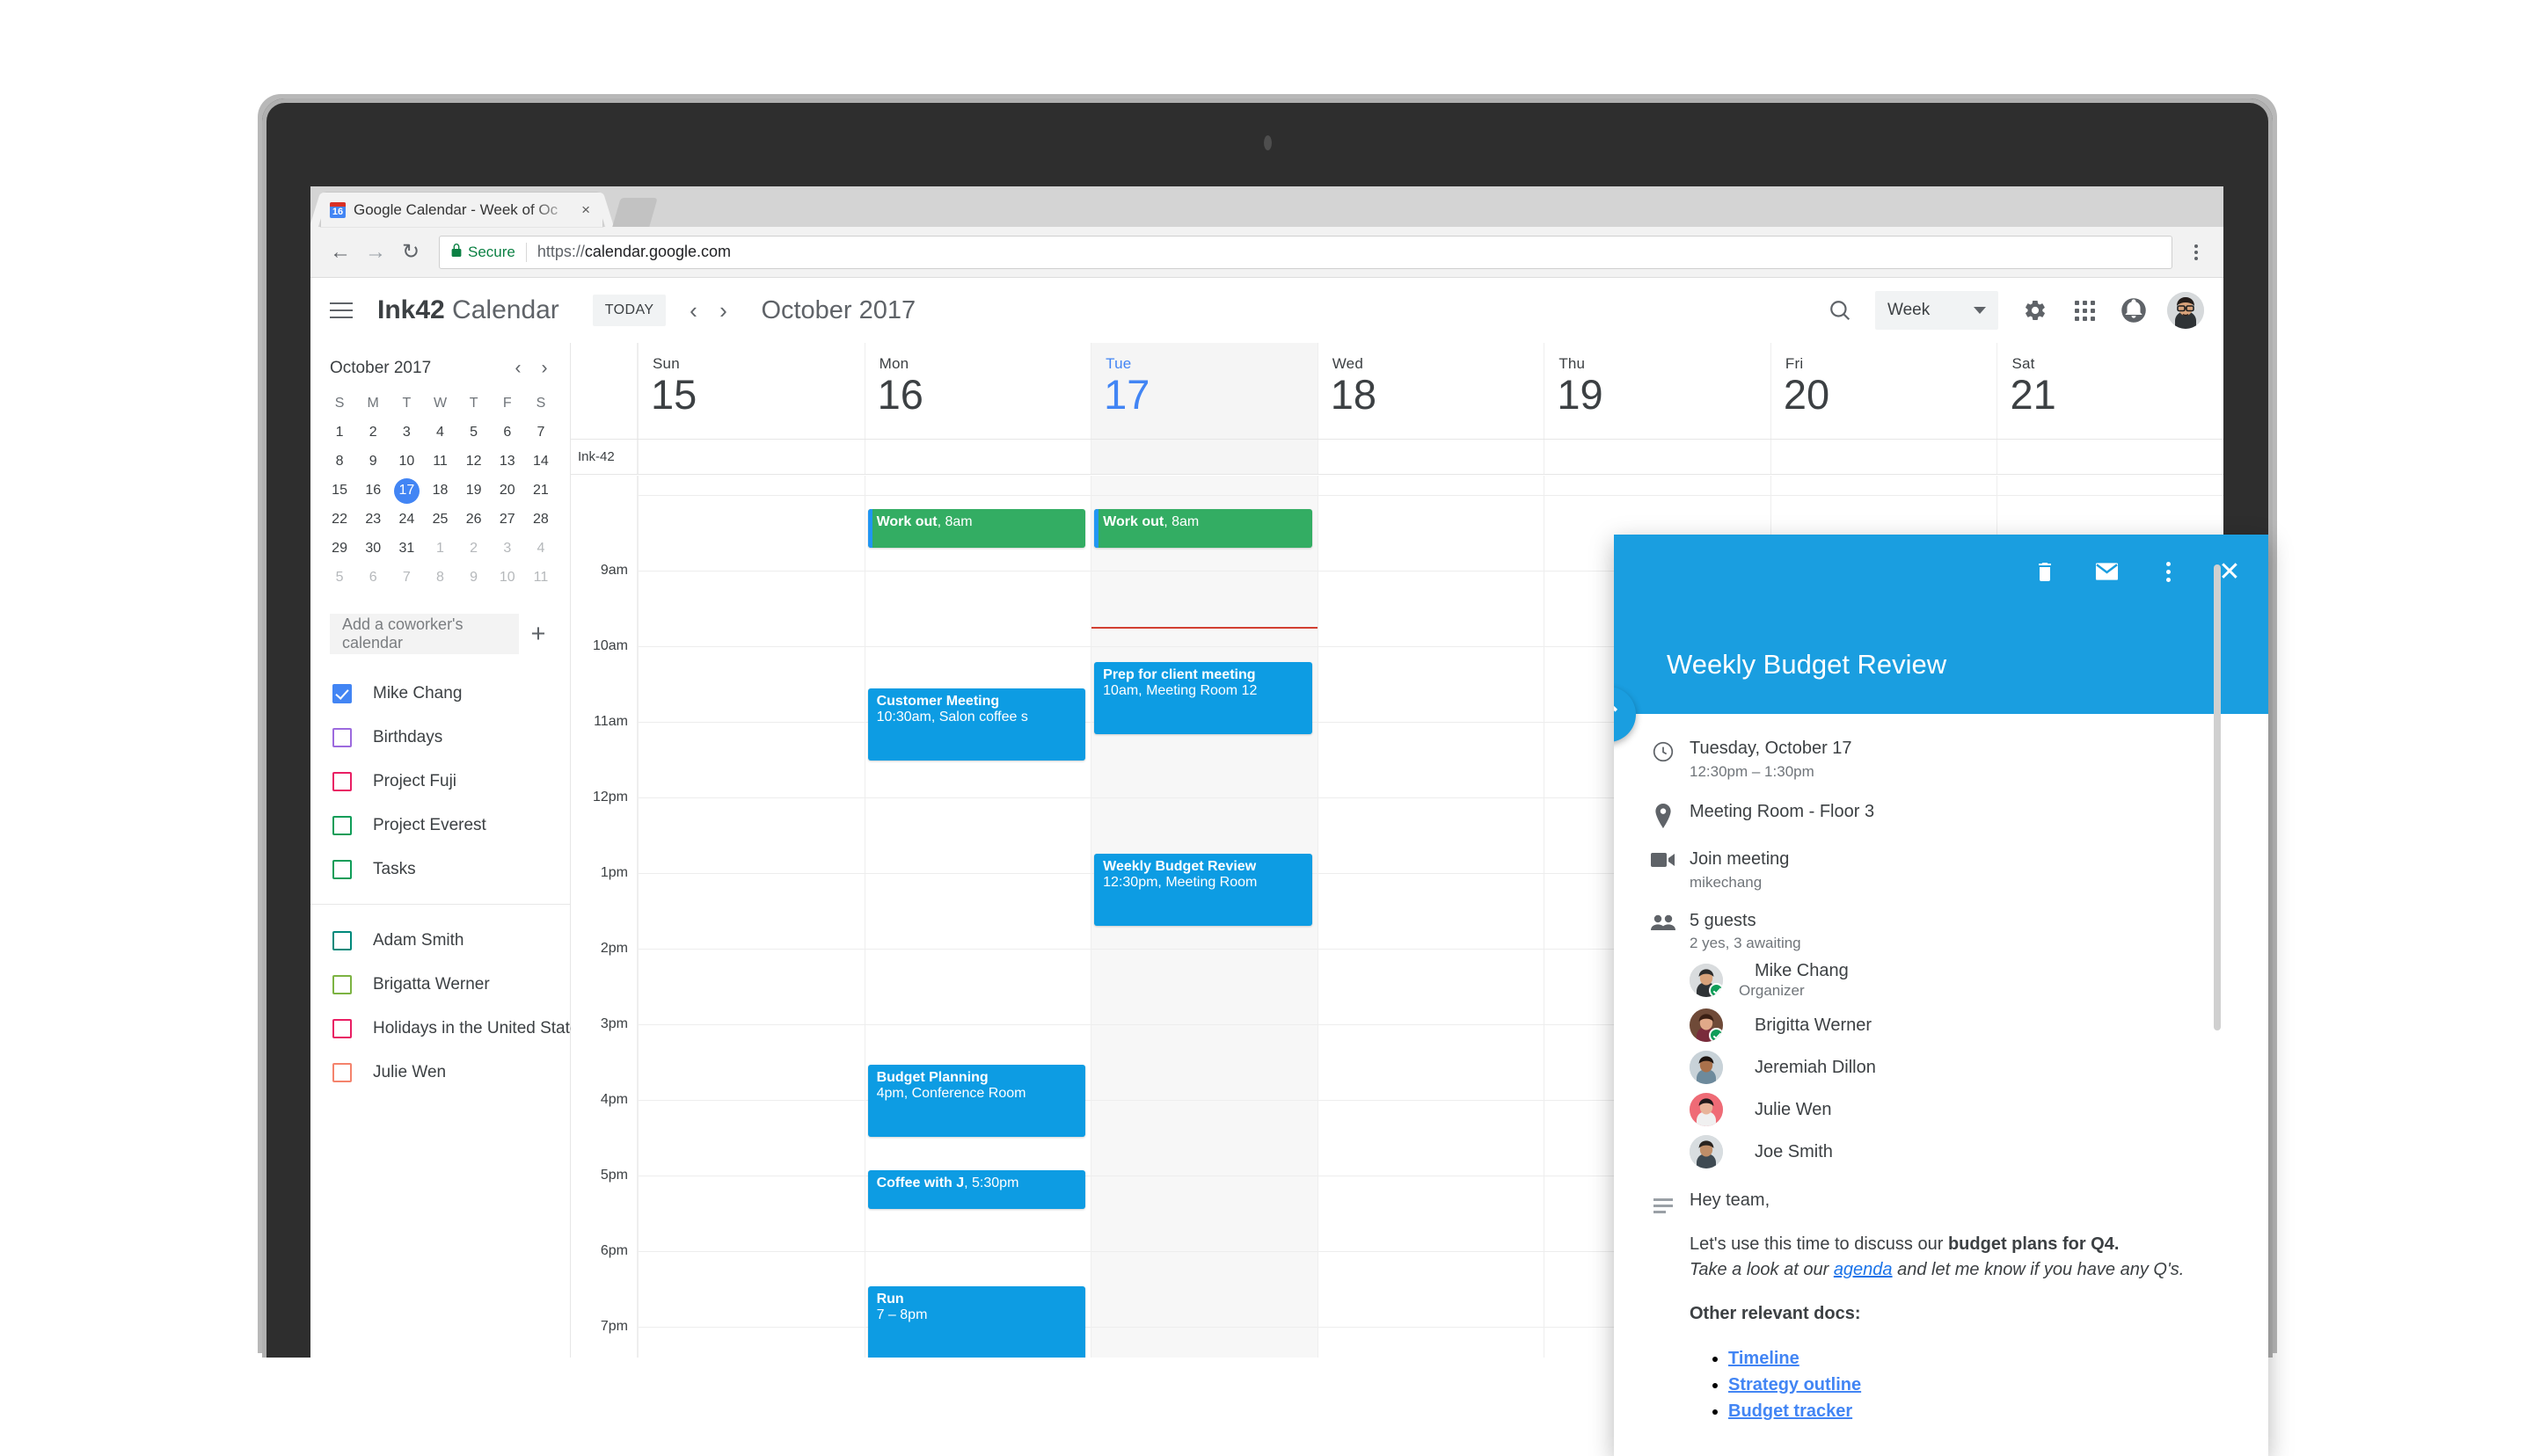  Describe the element at coordinates (1657, 391) in the screenshot. I see `day-header-thu: Thu 19` at that location.